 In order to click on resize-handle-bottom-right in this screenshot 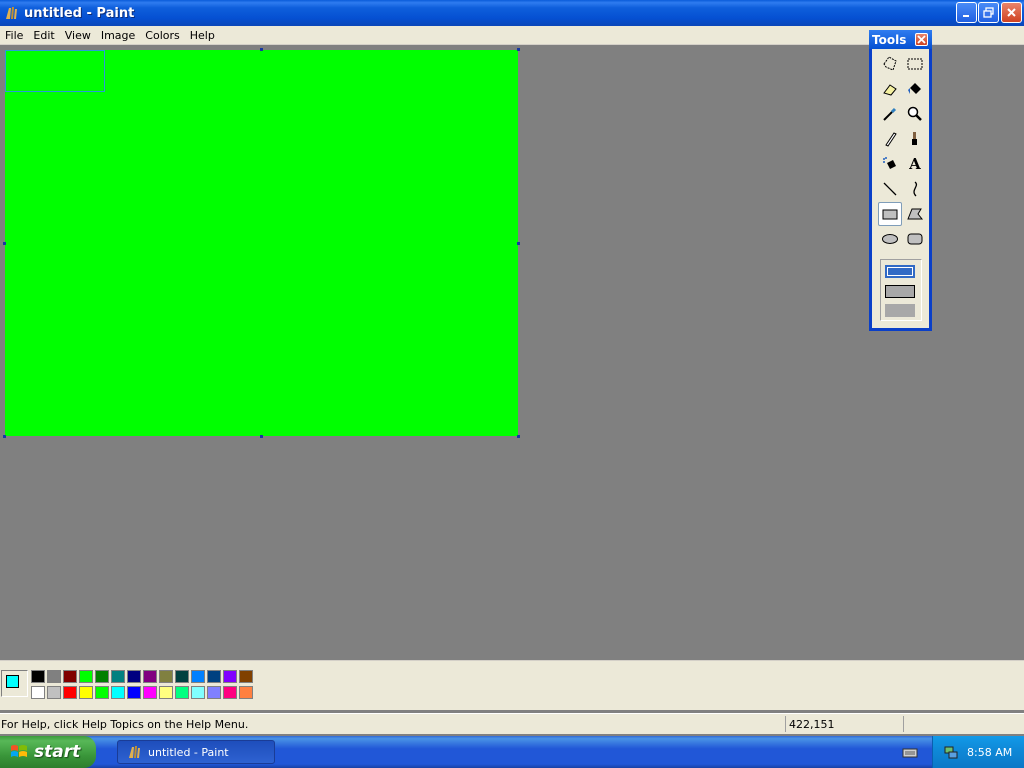, I will do `click(518, 436)`.